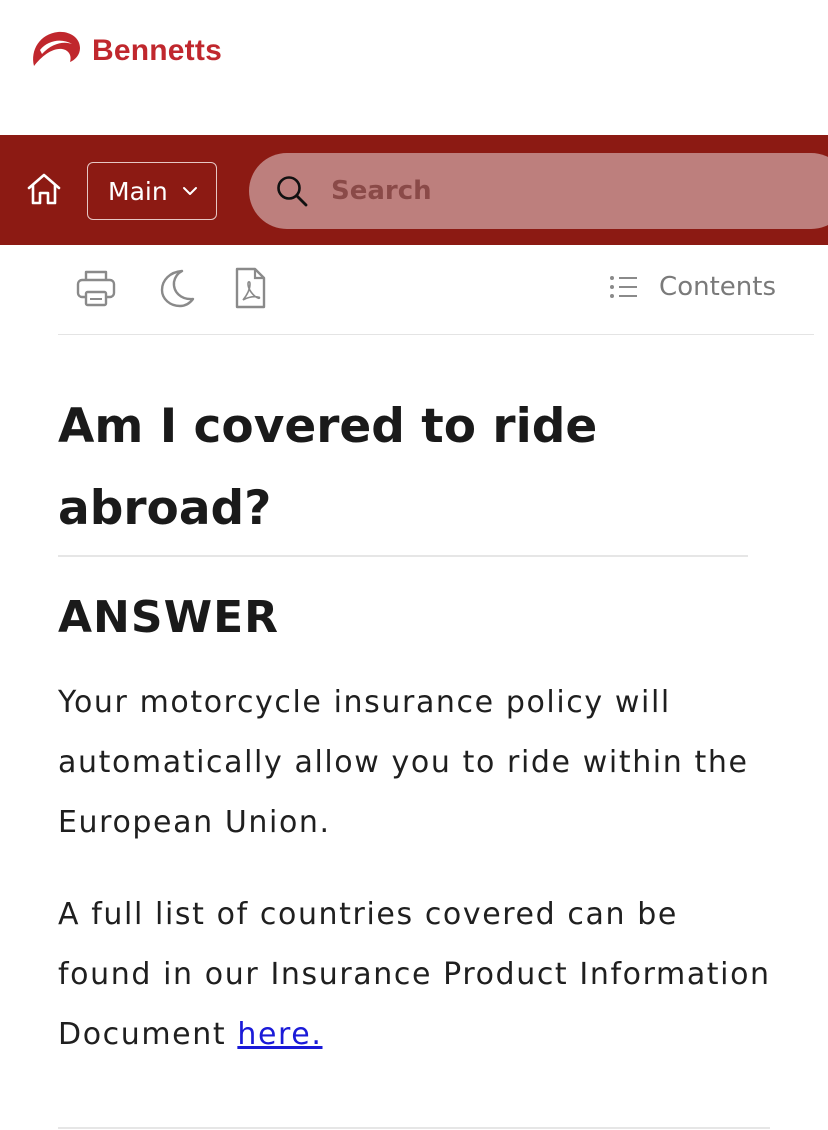 This screenshot has width=828, height=1130. What do you see at coordinates (55, 51) in the screenshot?
I see `bennetts-logo-icon` at bounding box center [55, 51].